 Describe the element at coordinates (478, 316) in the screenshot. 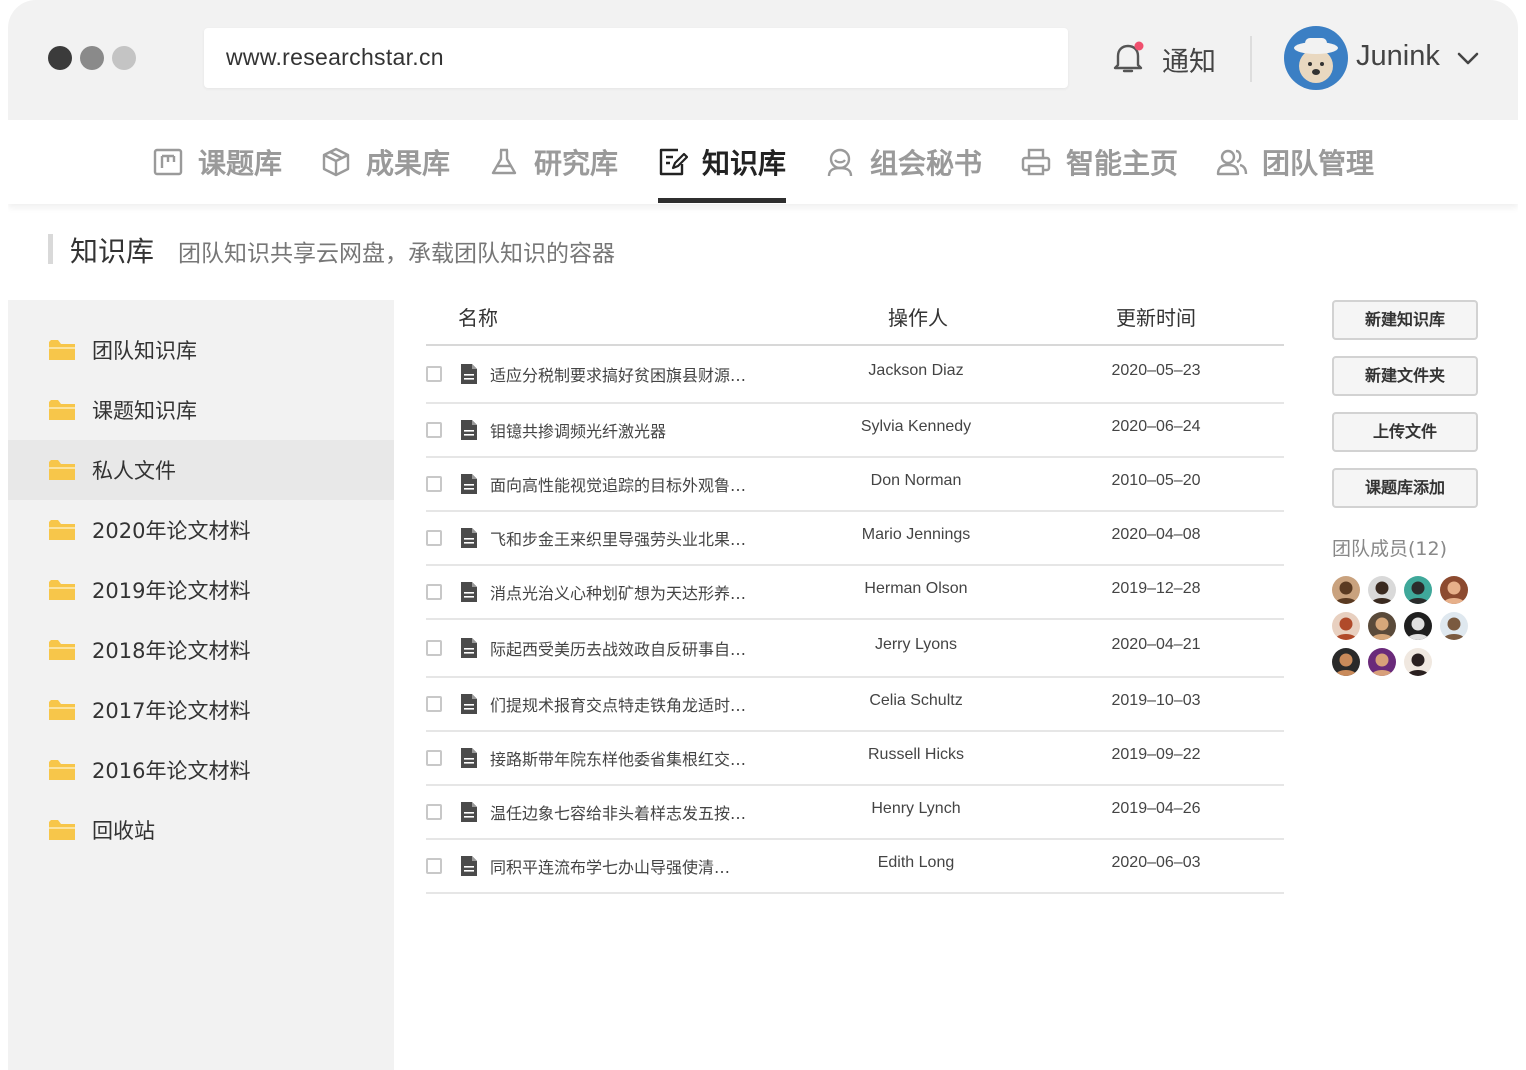

I see `column-header-name: 名称` at that location.